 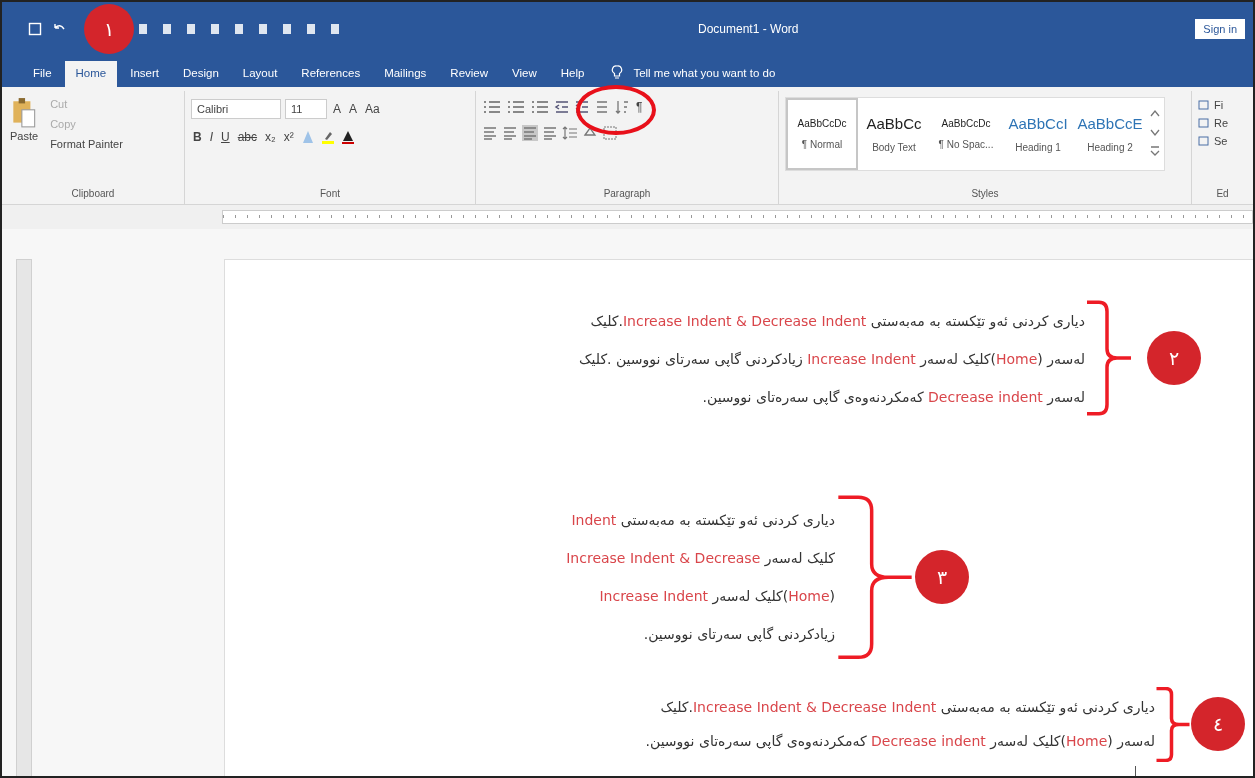 I want to click on font-size-field: 11, so click(x=306, y=109).